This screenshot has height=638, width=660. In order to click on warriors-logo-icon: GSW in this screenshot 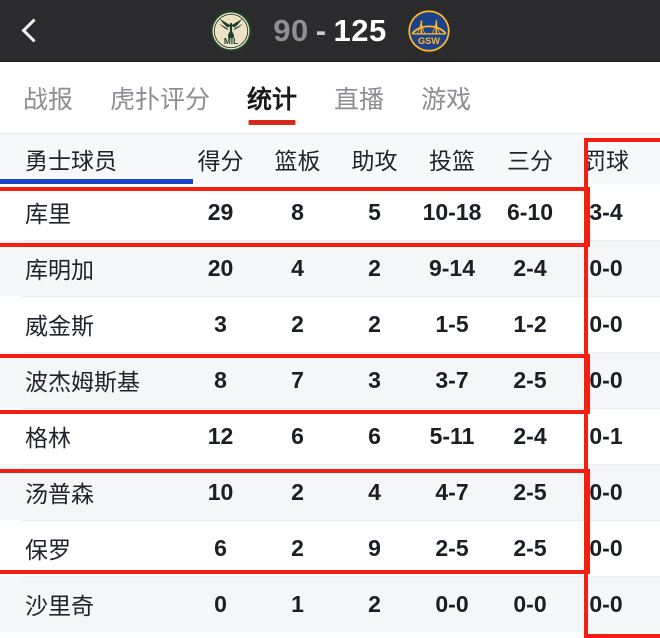, I will do `click(429, 30)`.